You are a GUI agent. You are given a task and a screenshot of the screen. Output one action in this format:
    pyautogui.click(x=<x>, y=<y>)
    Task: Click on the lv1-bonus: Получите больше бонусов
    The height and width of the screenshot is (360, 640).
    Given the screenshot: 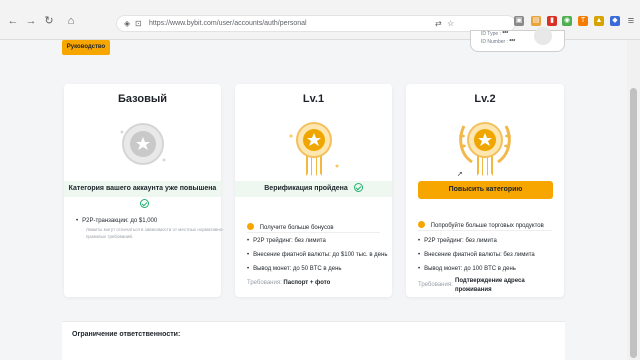 What is the action you would take?
    pyautogui.click(x=290, y=227)
    